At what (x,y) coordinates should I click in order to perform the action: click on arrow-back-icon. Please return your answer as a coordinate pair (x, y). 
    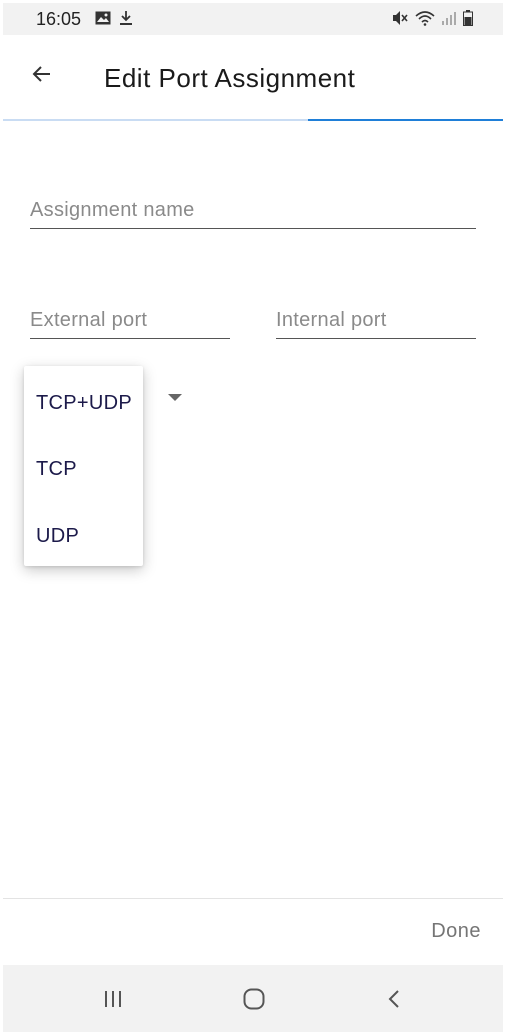
    Looking at the image, I should click on (42, 76).